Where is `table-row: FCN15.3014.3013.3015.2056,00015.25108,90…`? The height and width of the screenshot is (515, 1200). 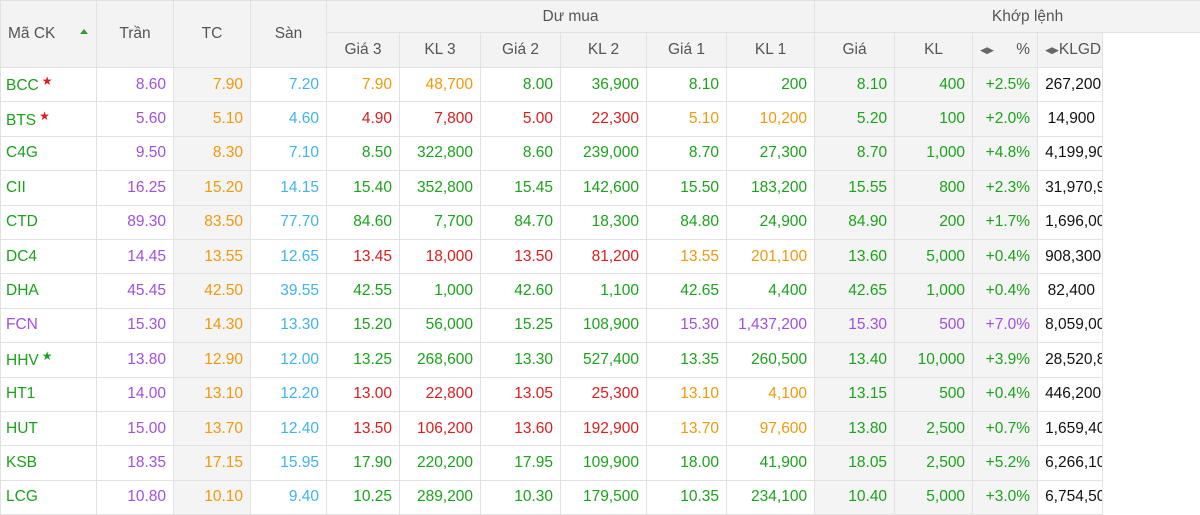 table-row: FCN15.3014.3013.3015.2056,00015.25108,90… is located at coordinates (600, 325).